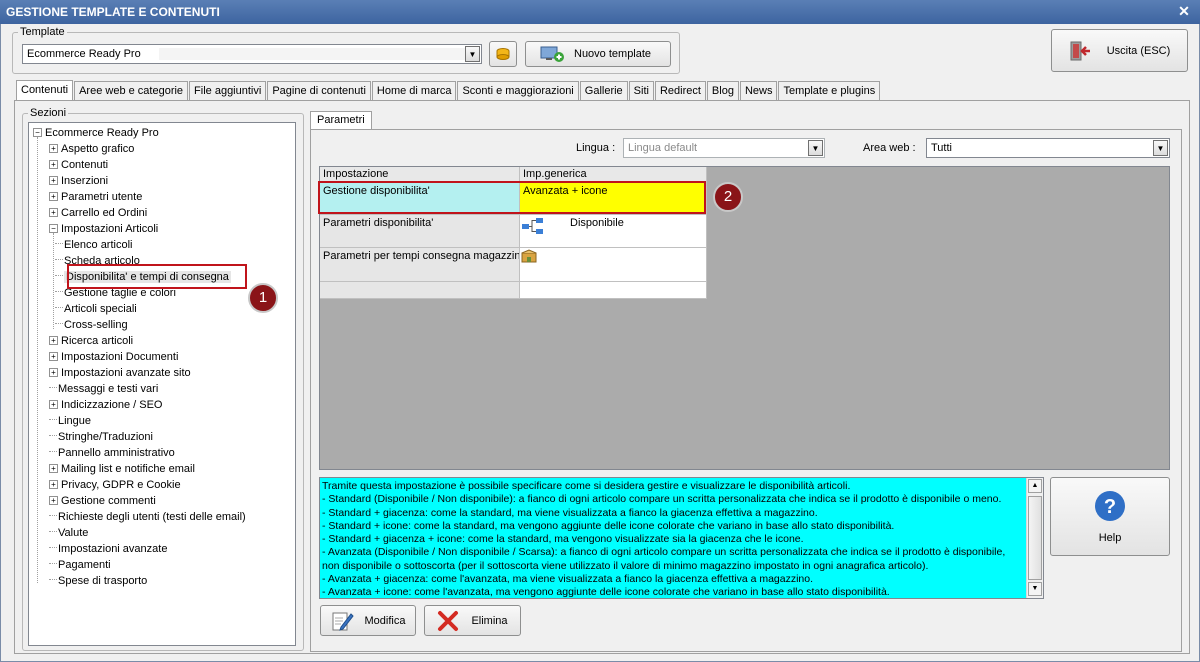 The width and height of the screenshot is (1200, 662). What do you see at coordinates (758, 91) in the screenshot?
I see `tab-news: News` at bounding box center [758, 91].